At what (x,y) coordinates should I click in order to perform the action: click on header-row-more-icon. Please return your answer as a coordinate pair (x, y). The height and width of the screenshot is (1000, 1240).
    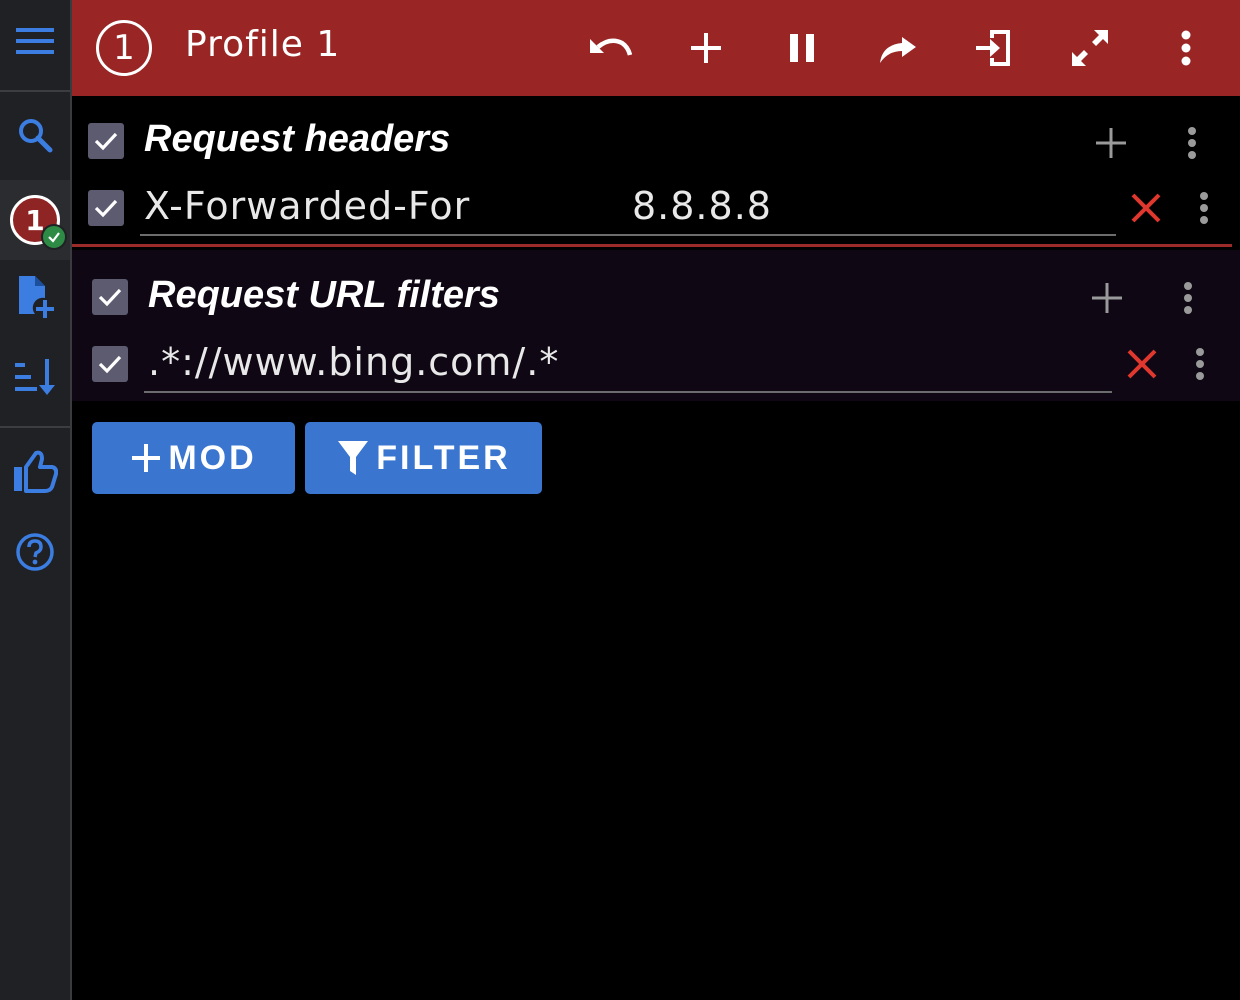
    Looking at the image, I should click on (1204, 208).